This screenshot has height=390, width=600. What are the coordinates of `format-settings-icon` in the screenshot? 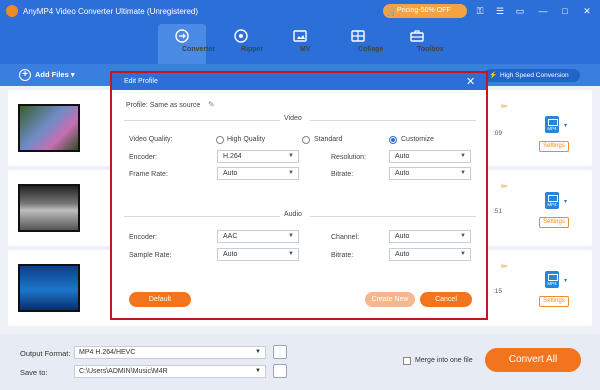 It's located at (280, 352).